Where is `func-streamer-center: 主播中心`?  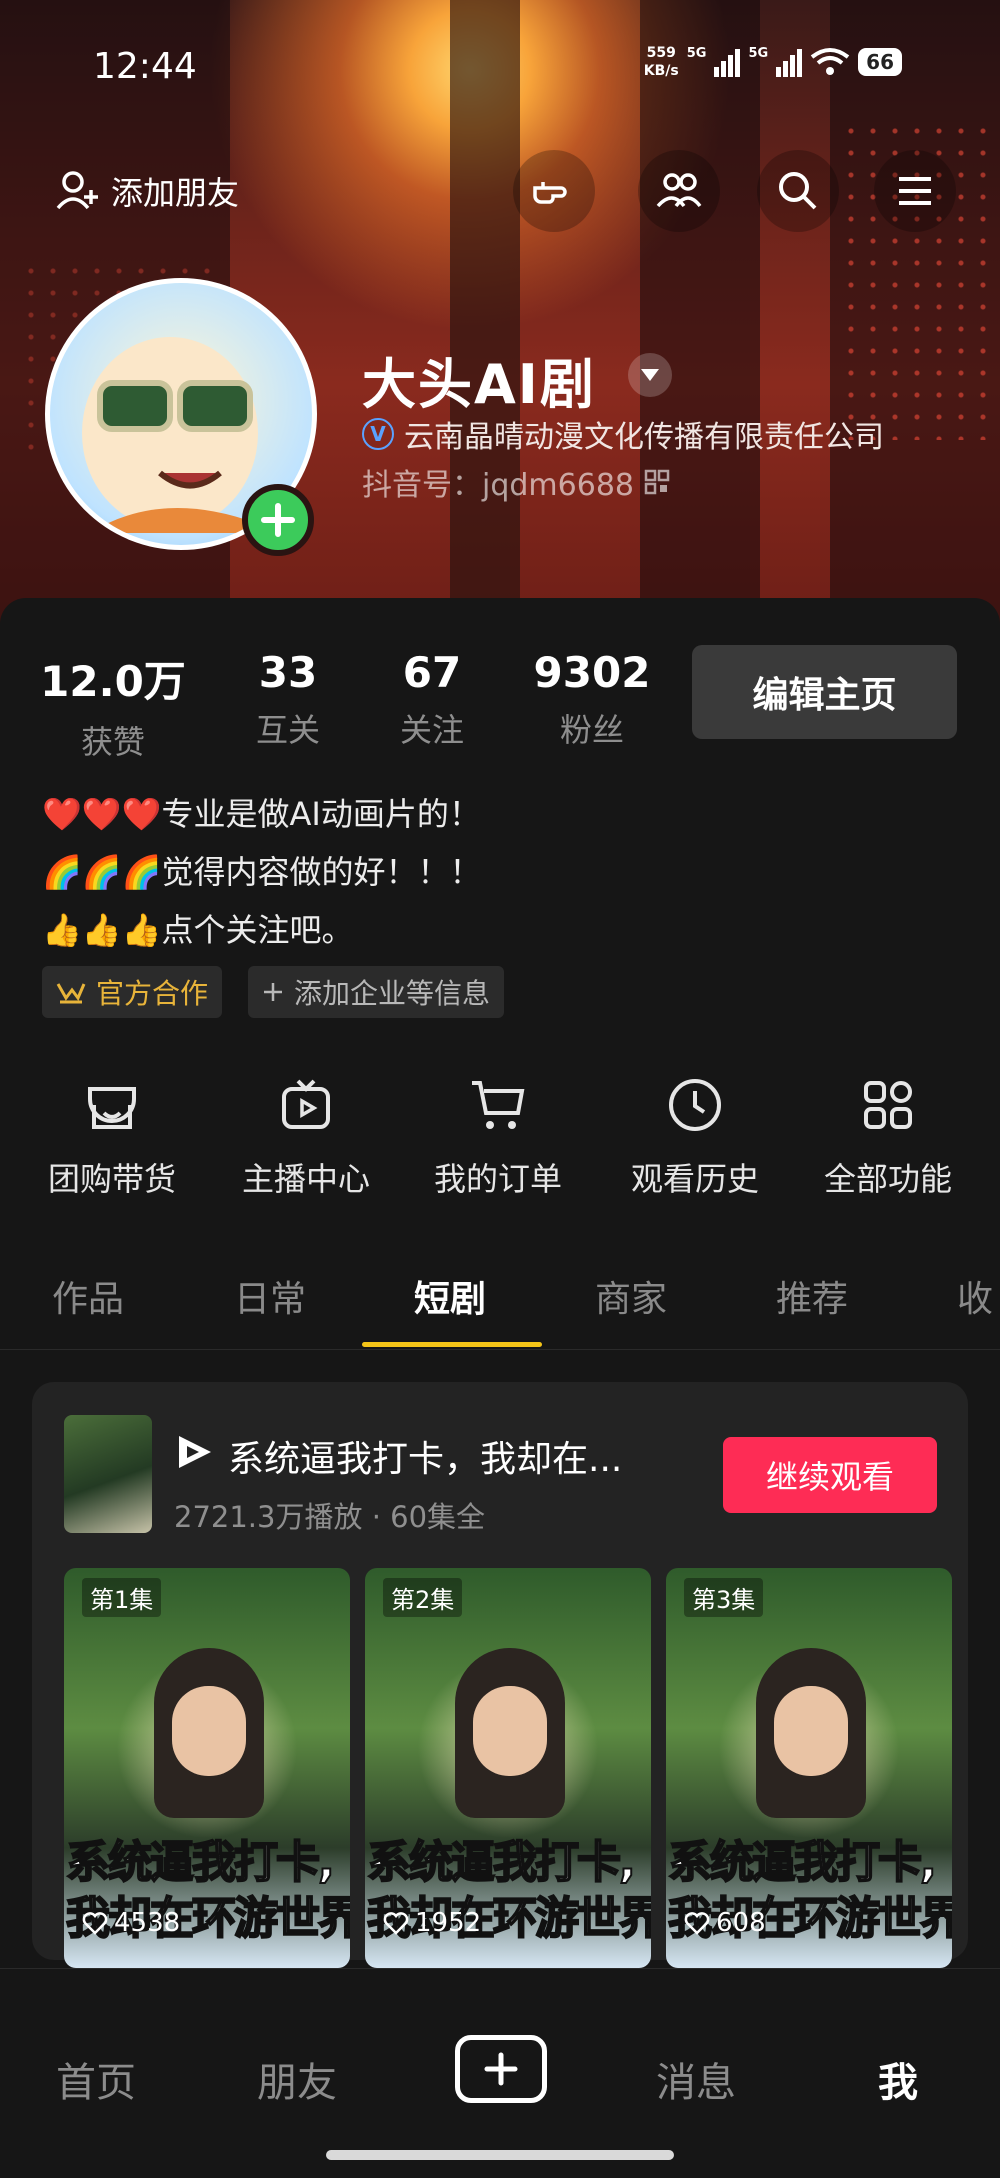 func-streamer-center: 主播中心 is located at coordinates (306, 1135).